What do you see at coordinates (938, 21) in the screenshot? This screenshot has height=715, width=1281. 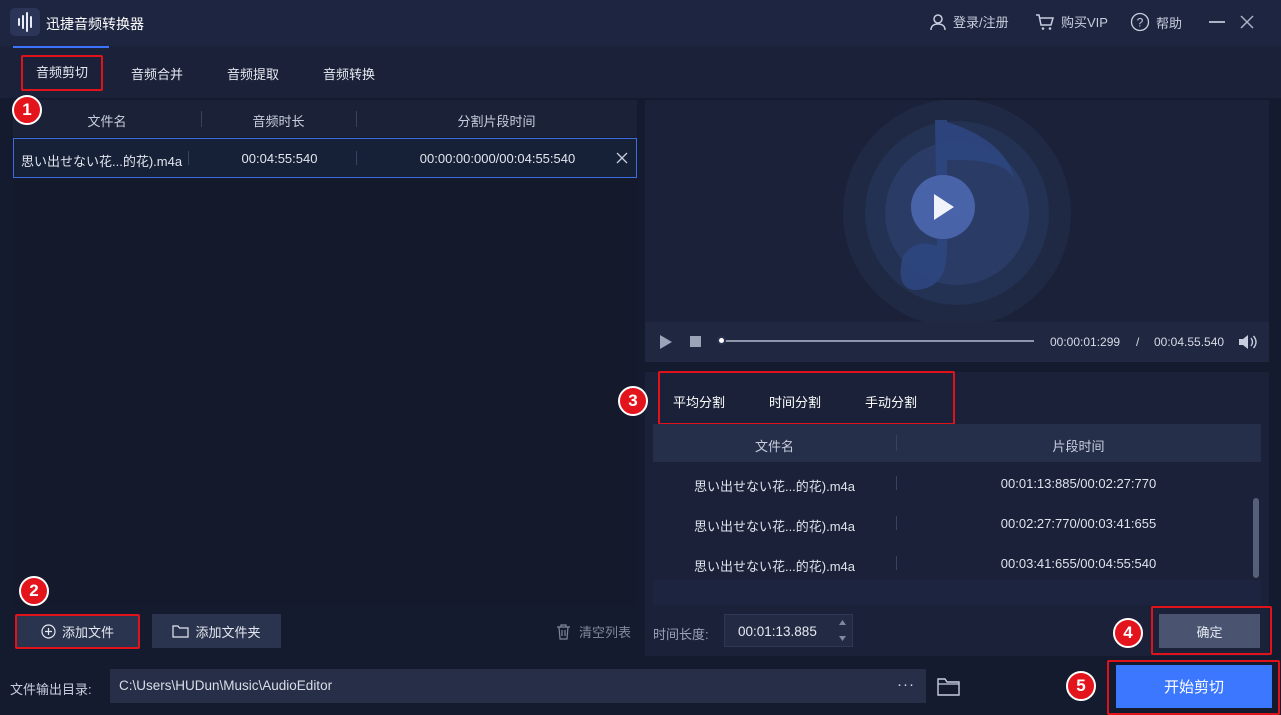 I see `user-icon` at bounding box center [938, 21].